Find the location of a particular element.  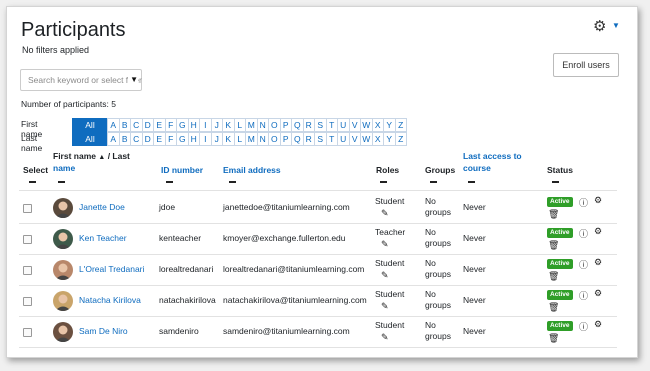

collapse-name-icon is located at coordinates (61, 182).